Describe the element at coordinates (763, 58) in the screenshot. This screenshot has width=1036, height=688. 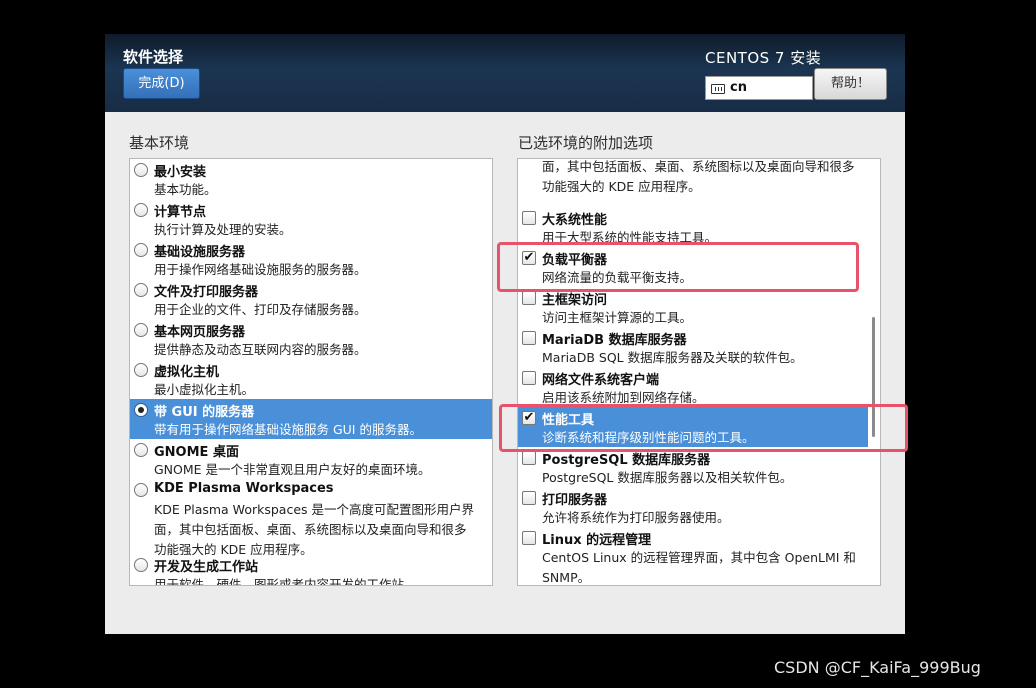
I see `product-title: CENTOS 7 安装` at that location.